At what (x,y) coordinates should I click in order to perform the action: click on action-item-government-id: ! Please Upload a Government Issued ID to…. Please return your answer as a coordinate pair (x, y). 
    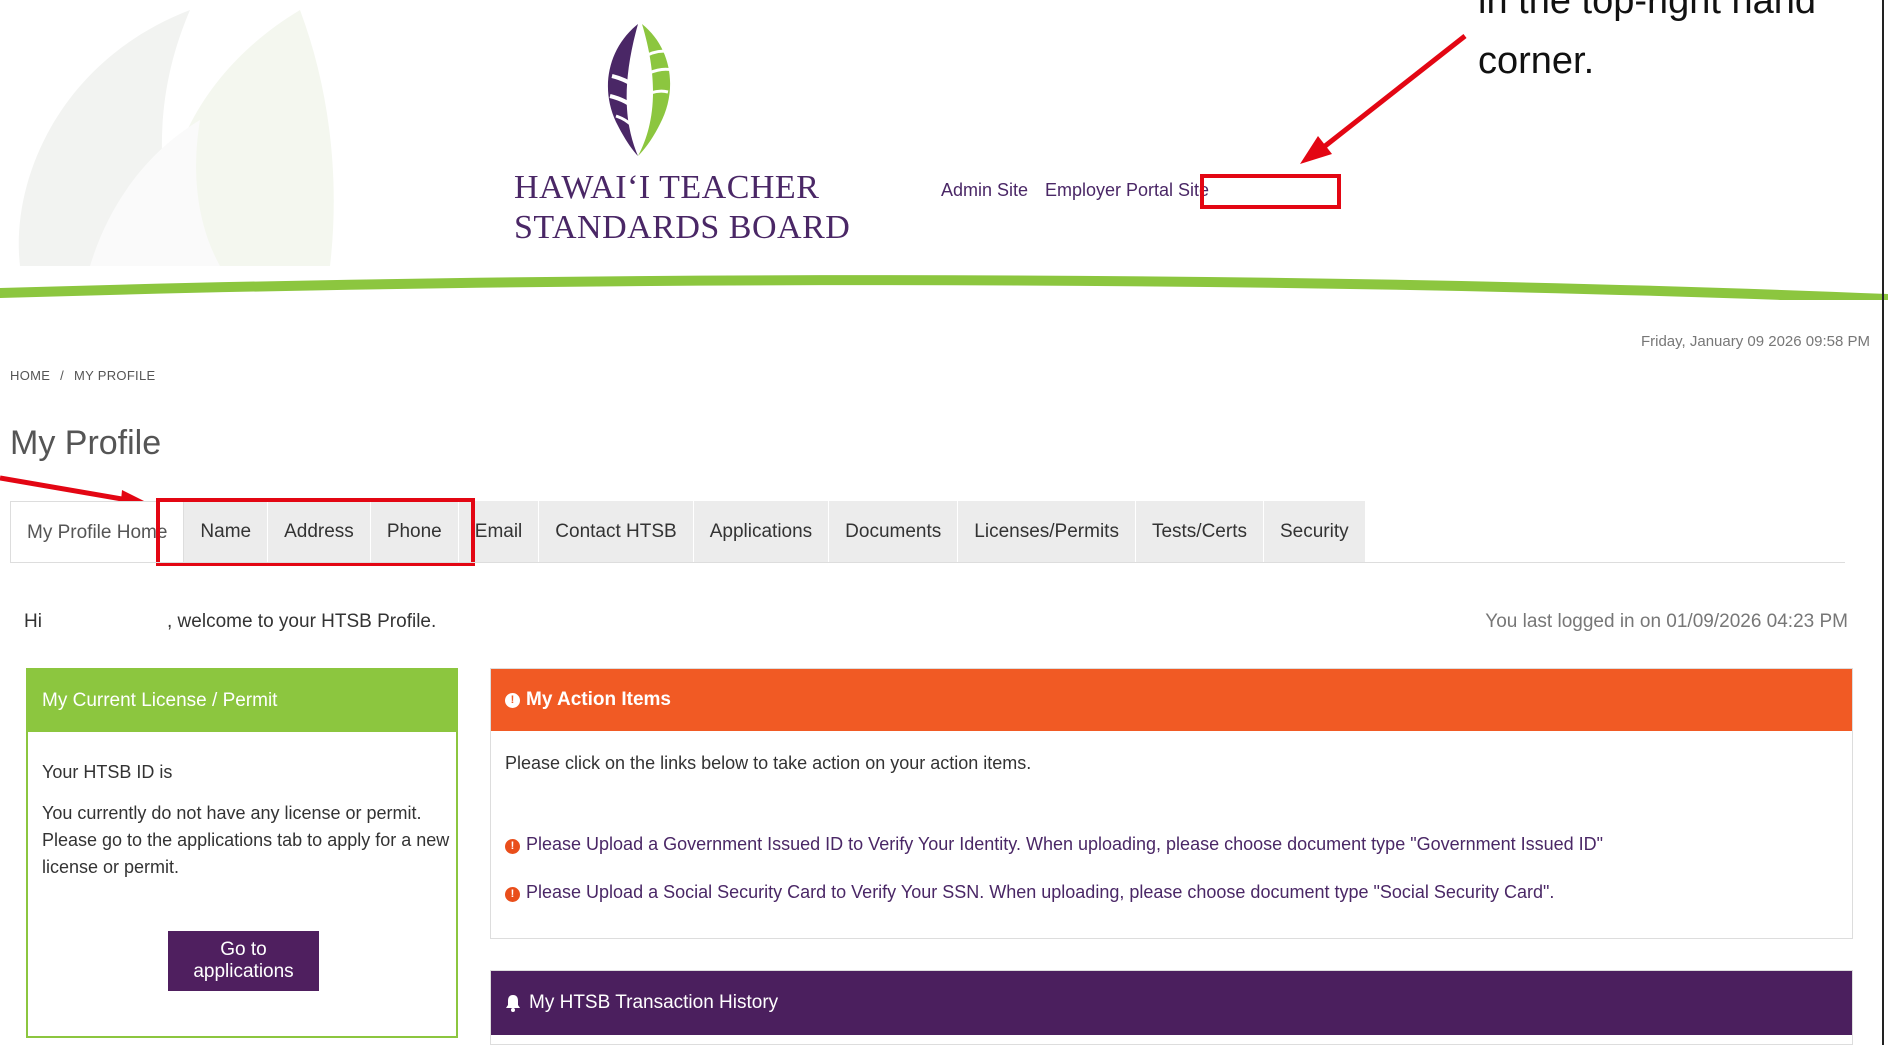
    Looking at the image, I should click on (1054, 844).